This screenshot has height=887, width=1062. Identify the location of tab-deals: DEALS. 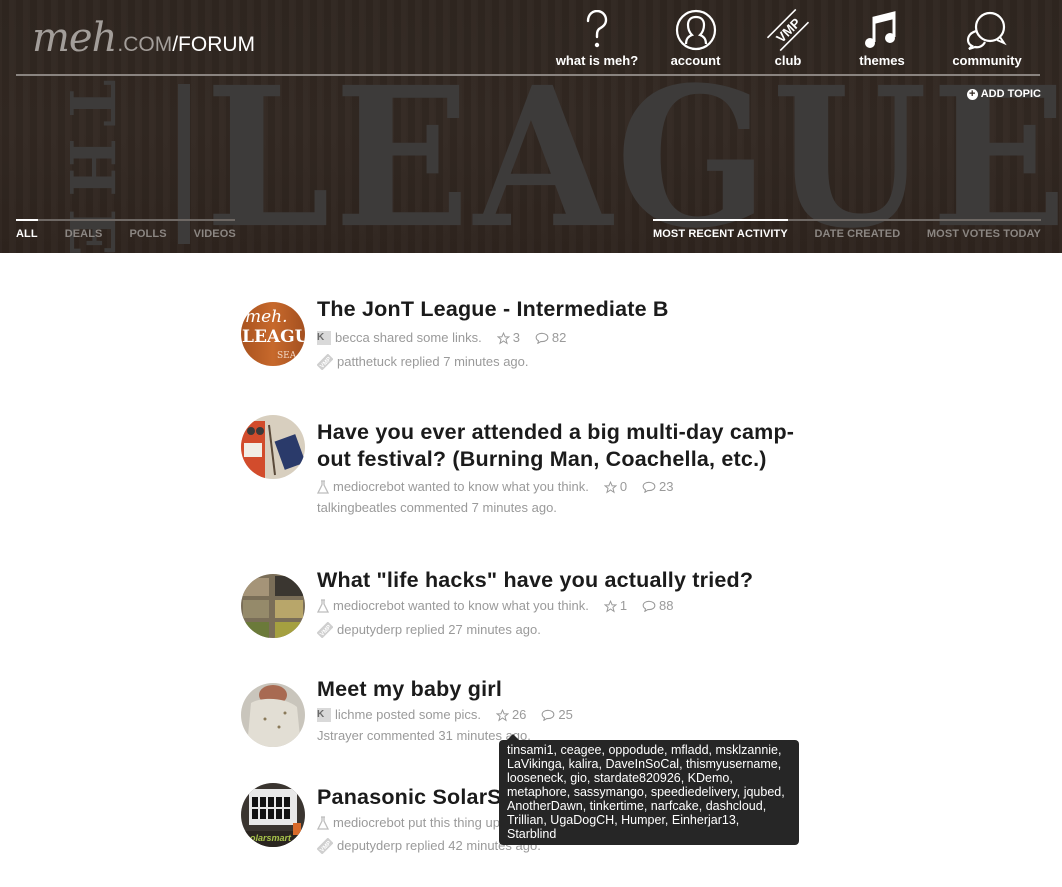
(84, 230).